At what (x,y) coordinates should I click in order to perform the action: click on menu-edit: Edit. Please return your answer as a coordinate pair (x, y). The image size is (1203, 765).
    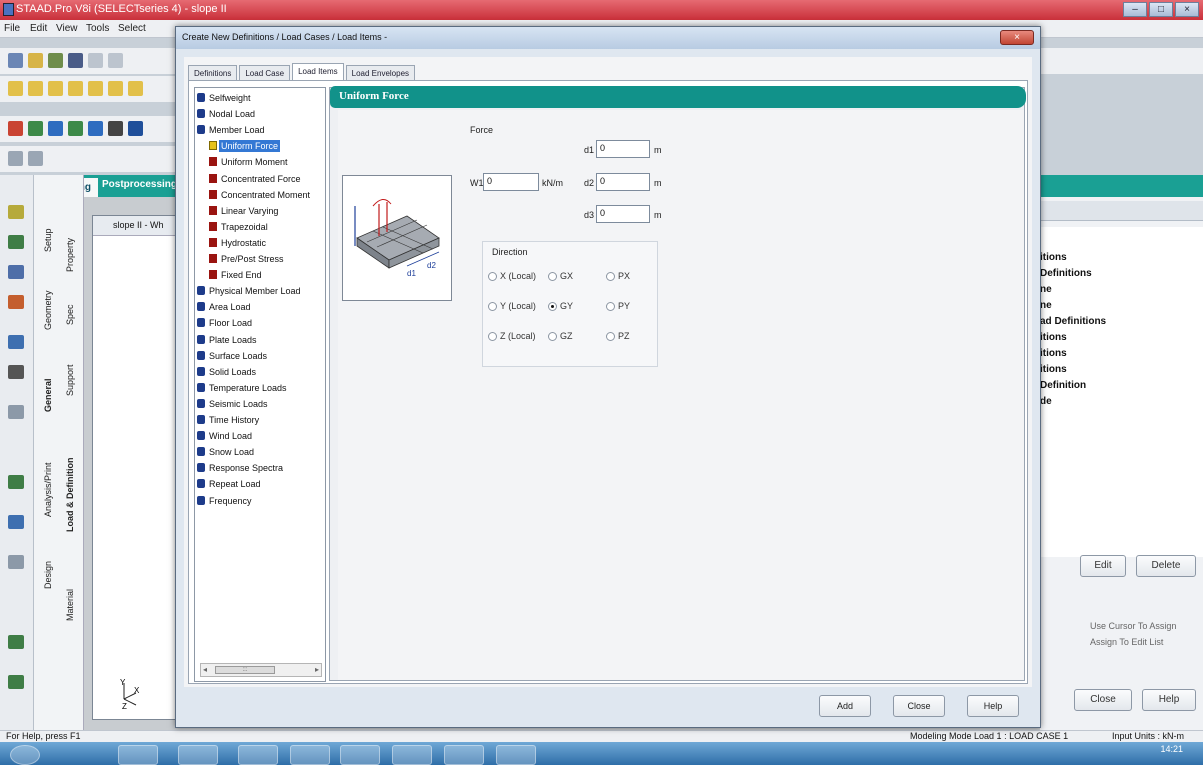
    Looking at the image, I should click on (38, 28).